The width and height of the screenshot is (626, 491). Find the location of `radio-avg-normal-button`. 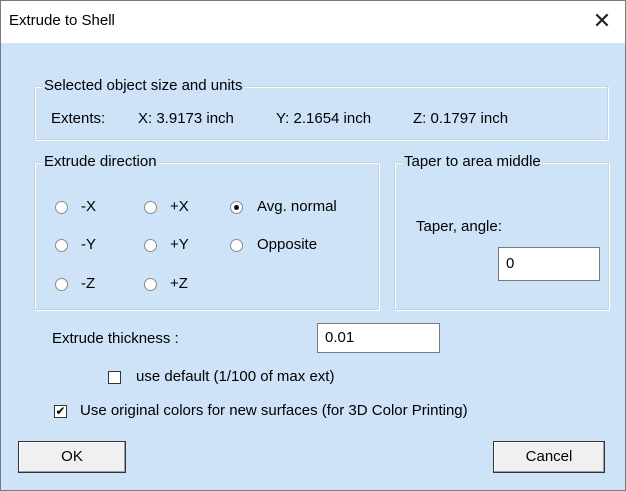

radio-avg-normal-button is located at coordinates (236, 207).